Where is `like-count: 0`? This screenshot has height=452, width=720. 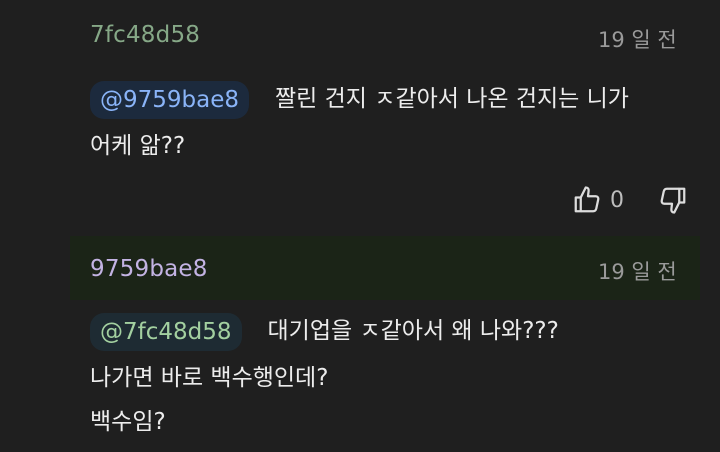 like-count: 0 is located at coordinates (617, 200).